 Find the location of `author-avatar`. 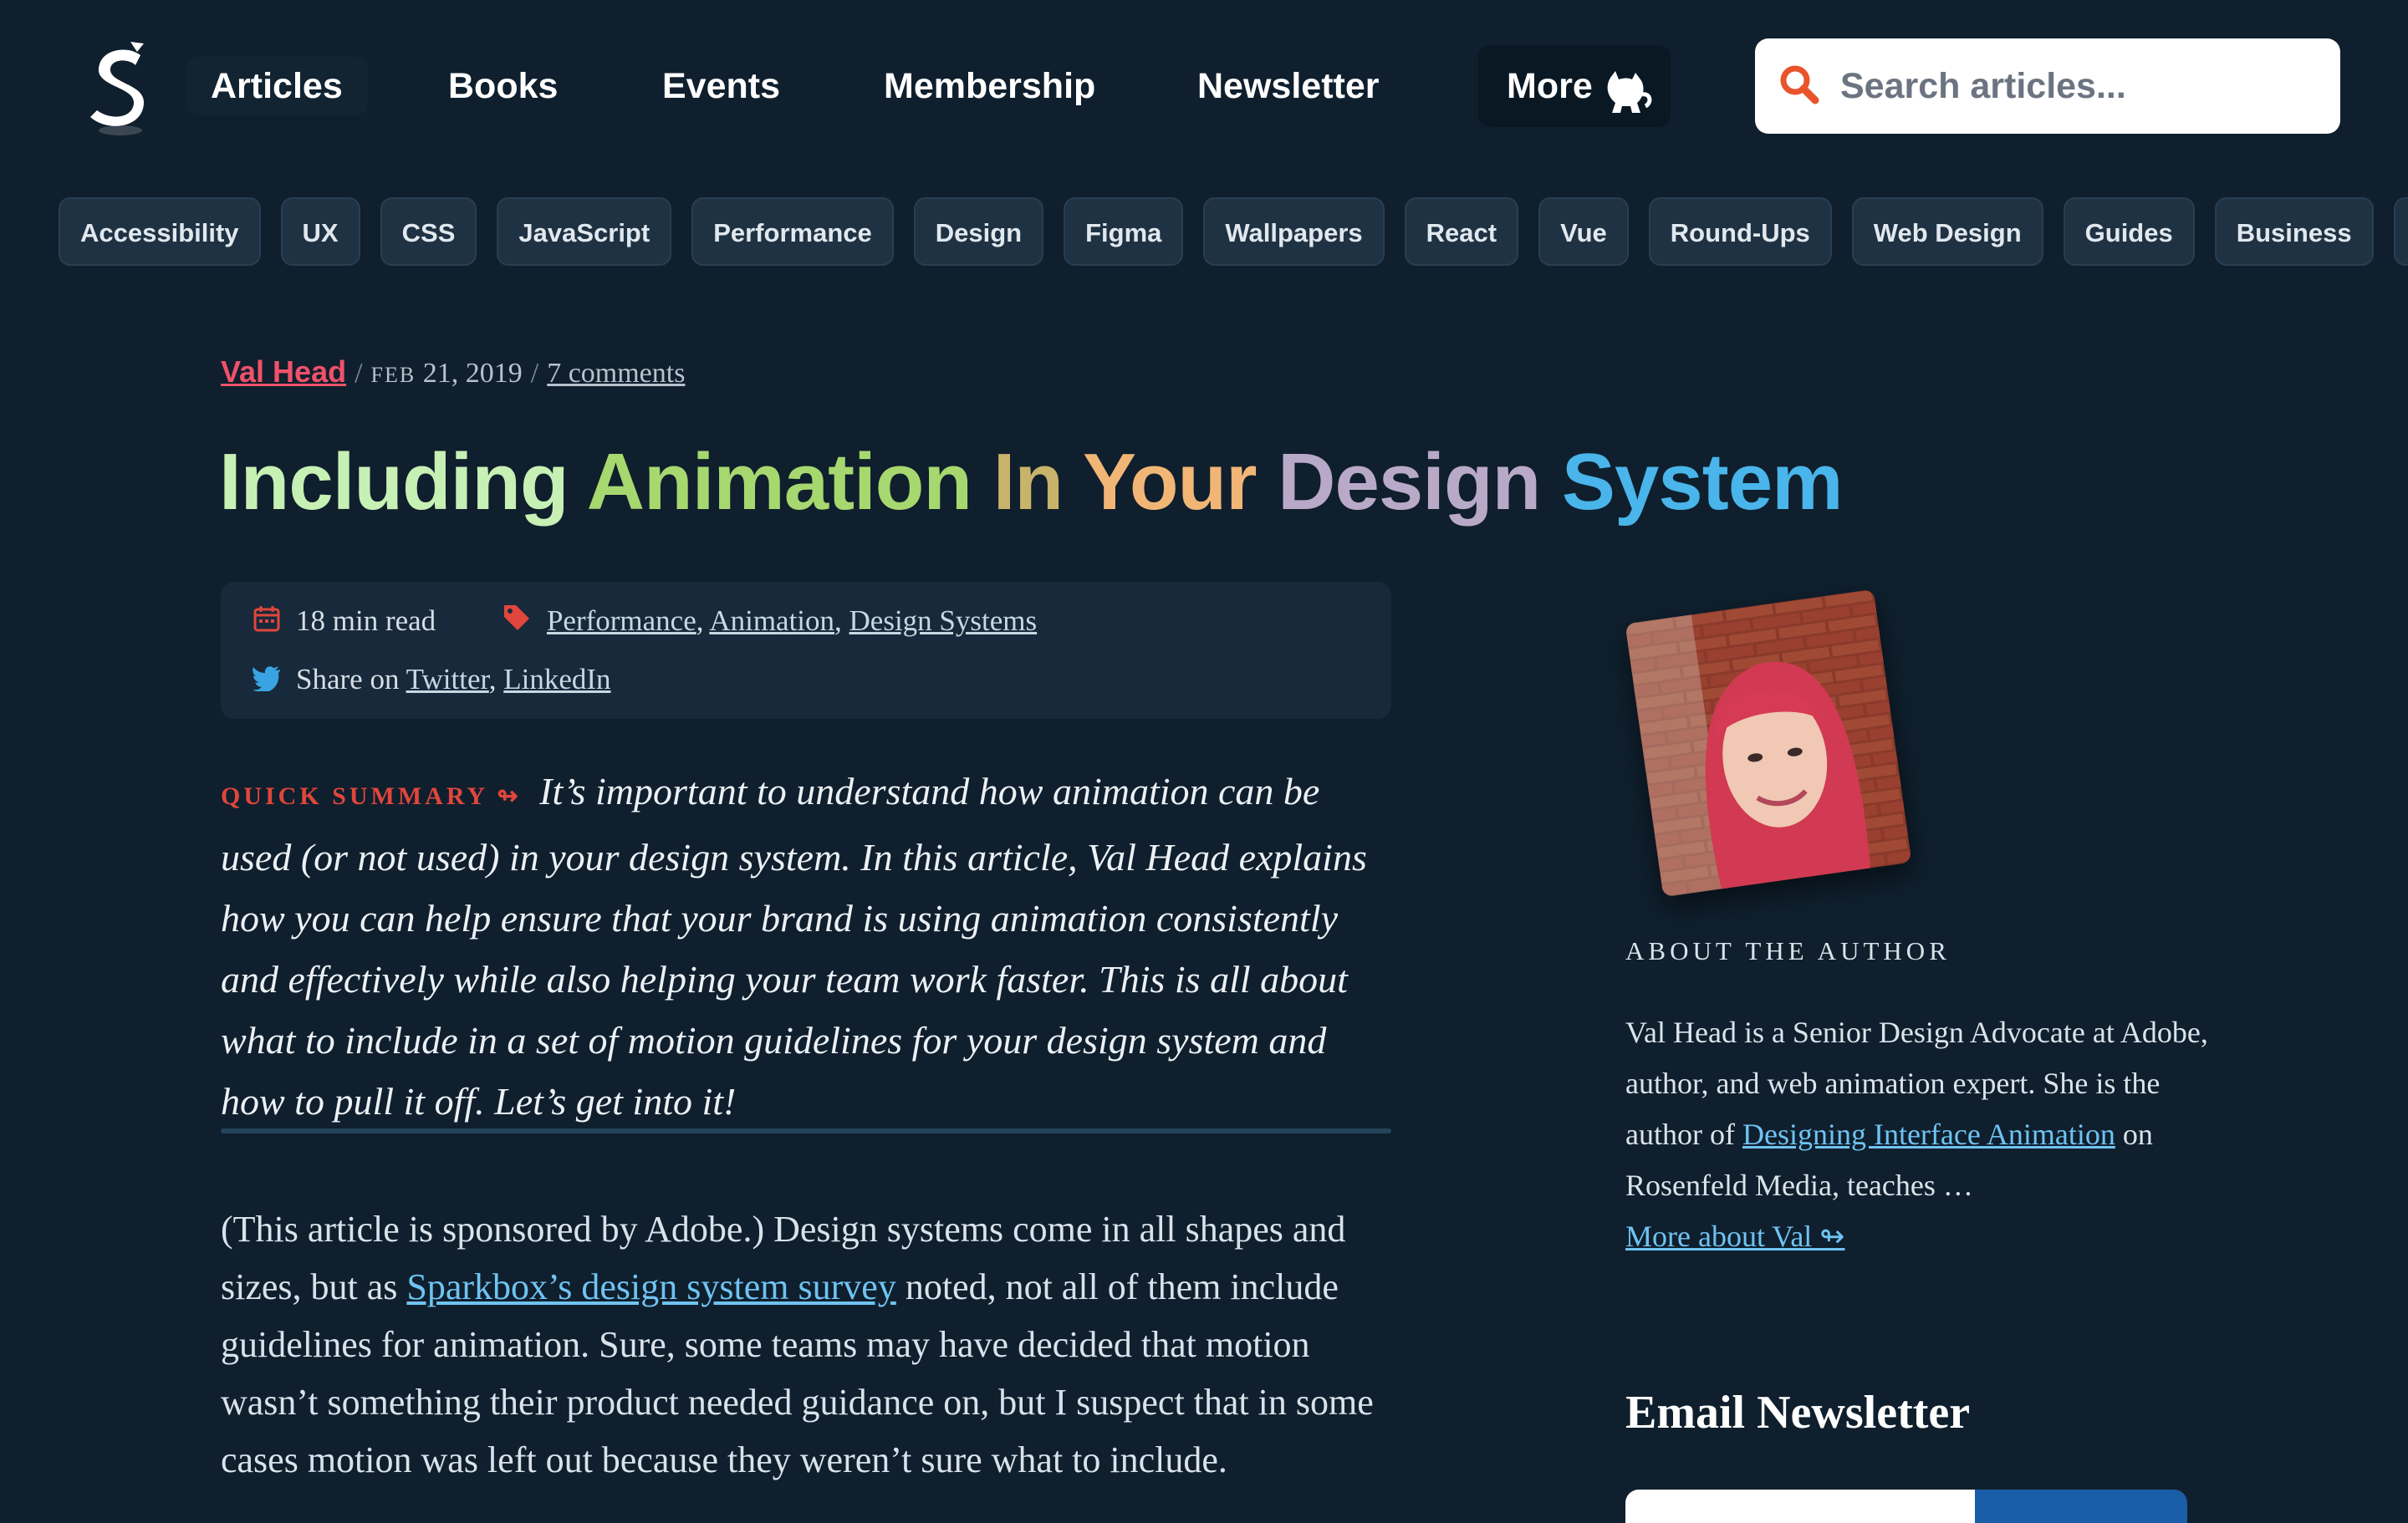

author-avatar is located at coordinates (1769, 743).